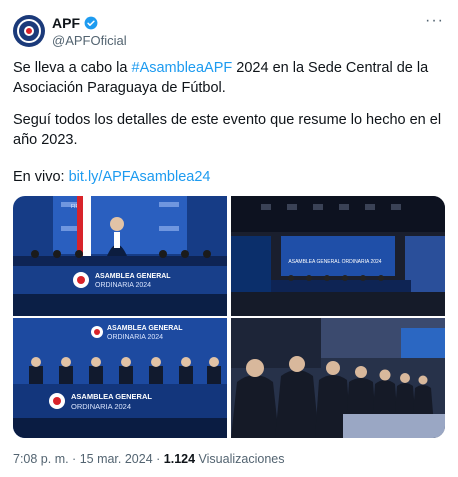  I want to click on apf-logo-icon, so click(29, 31).